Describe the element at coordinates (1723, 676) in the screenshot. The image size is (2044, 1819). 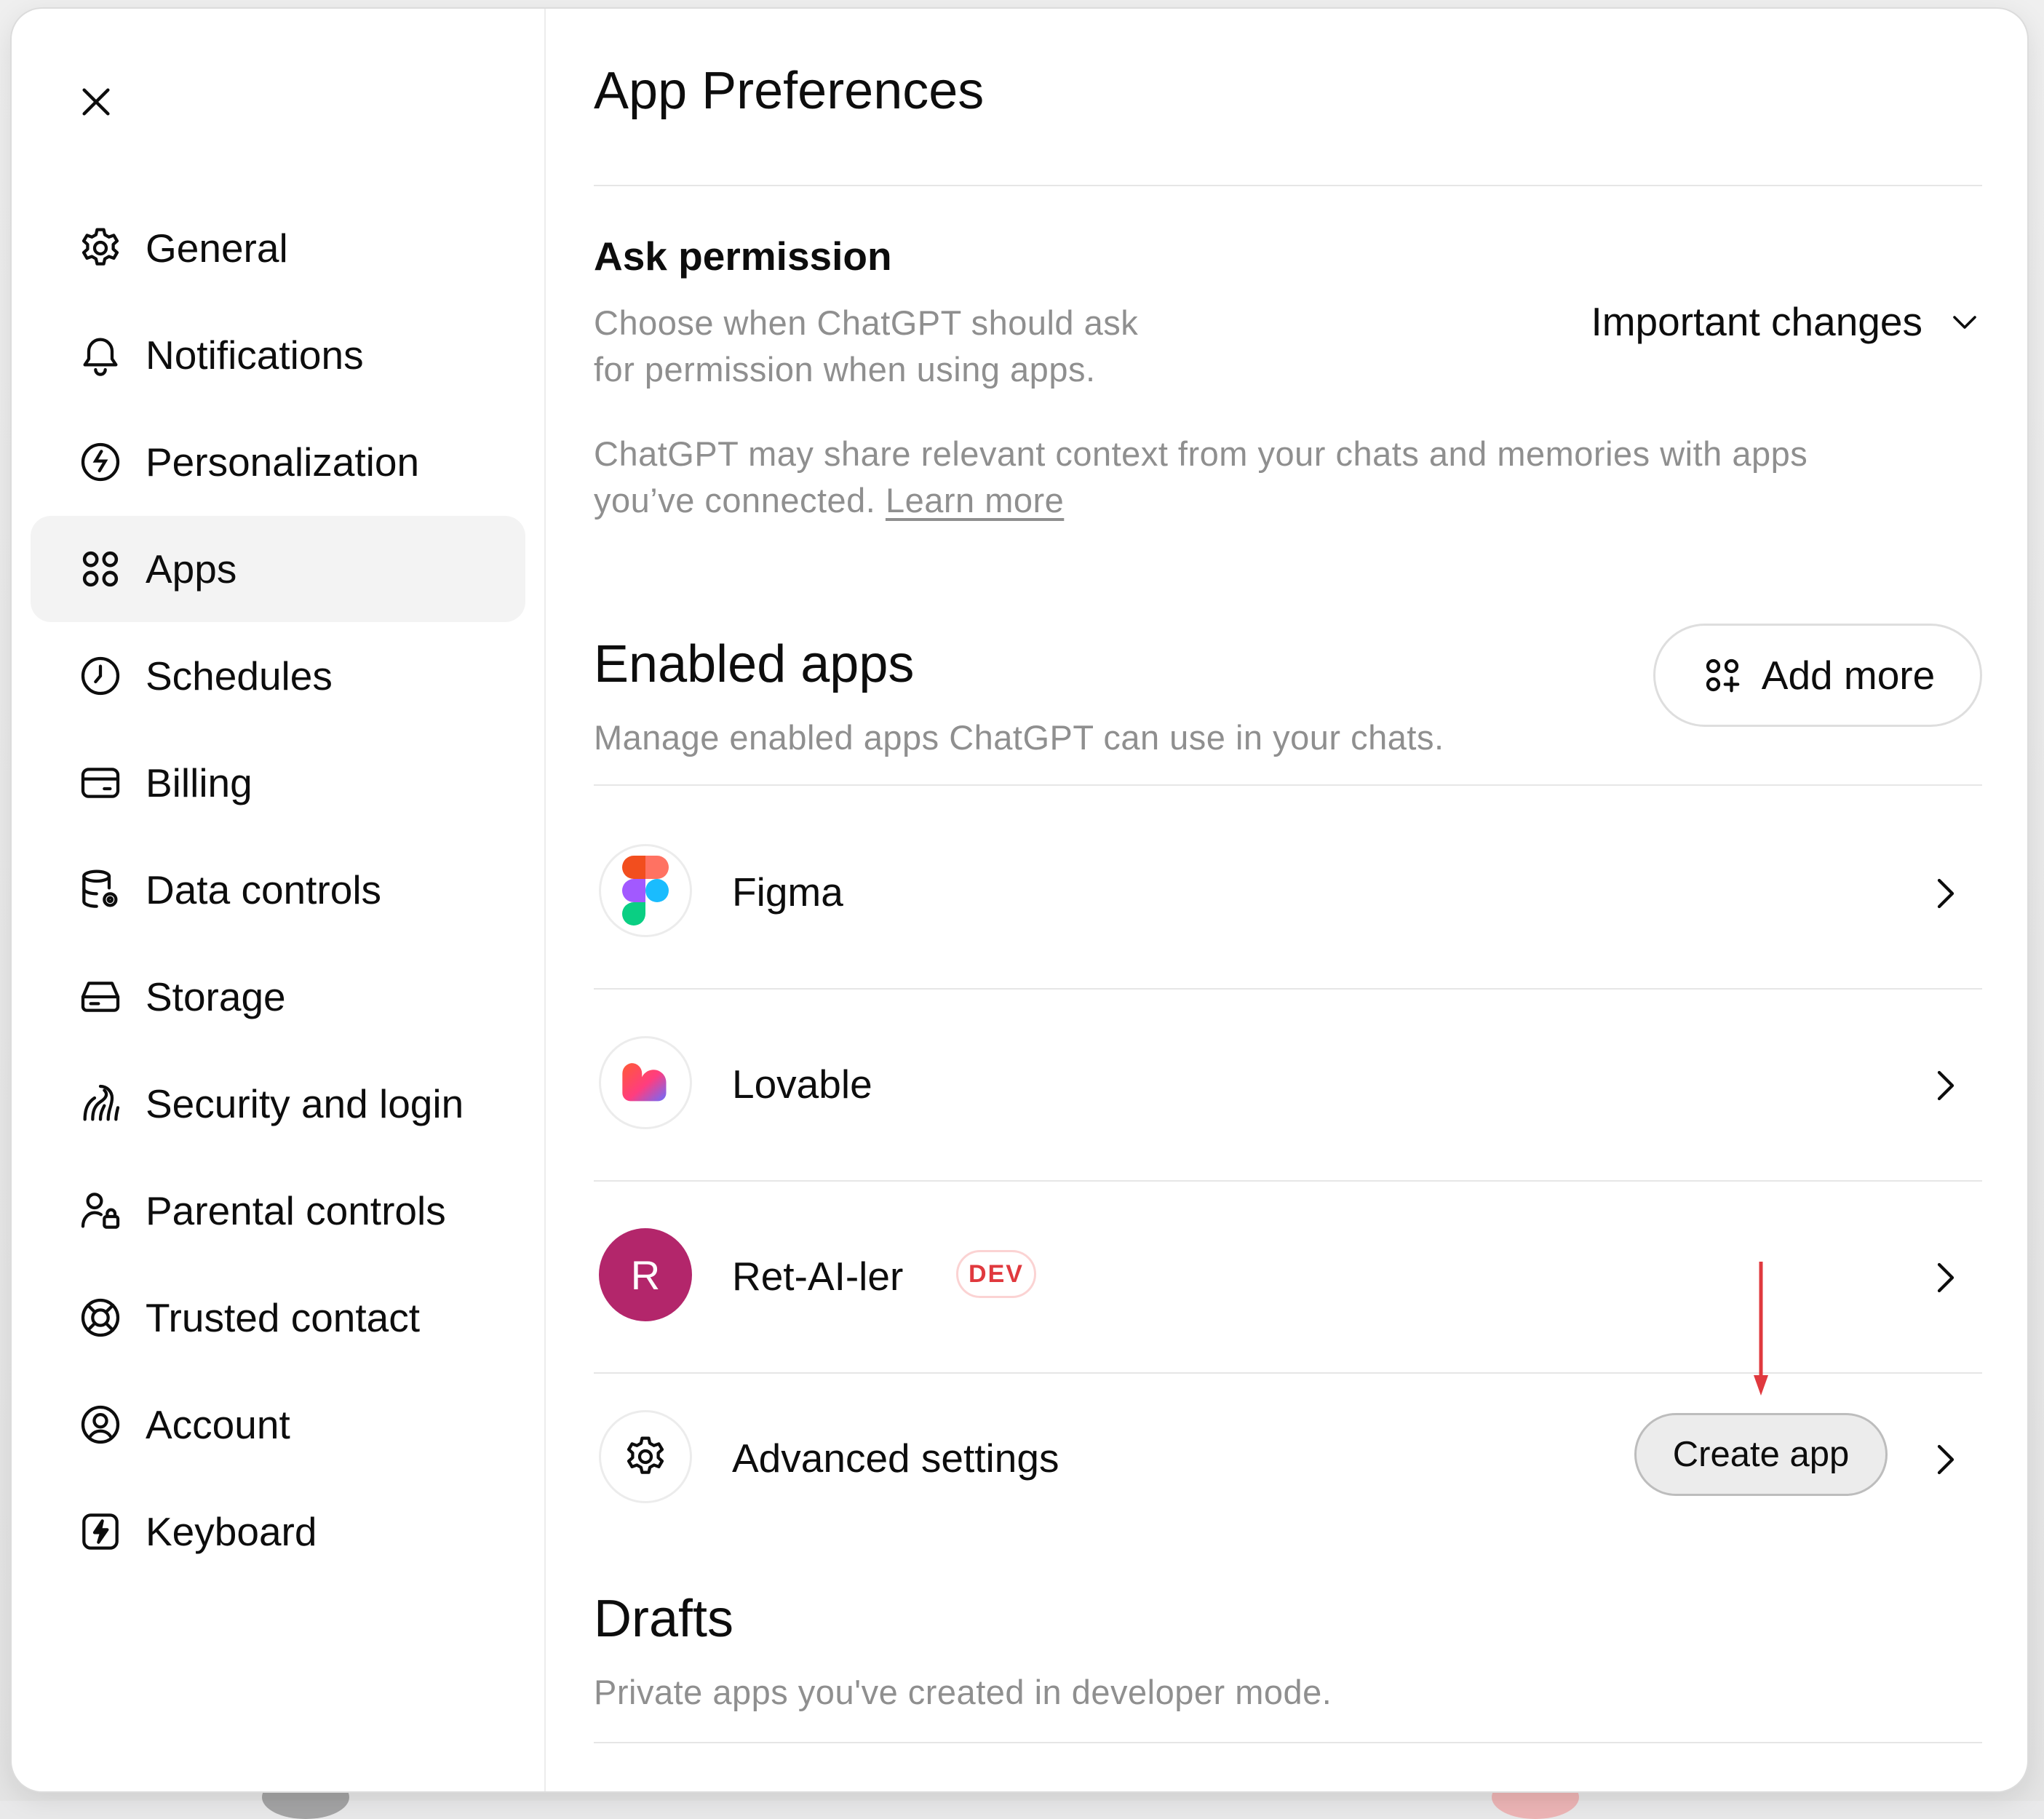
I see `add-apps-icon` at that location.